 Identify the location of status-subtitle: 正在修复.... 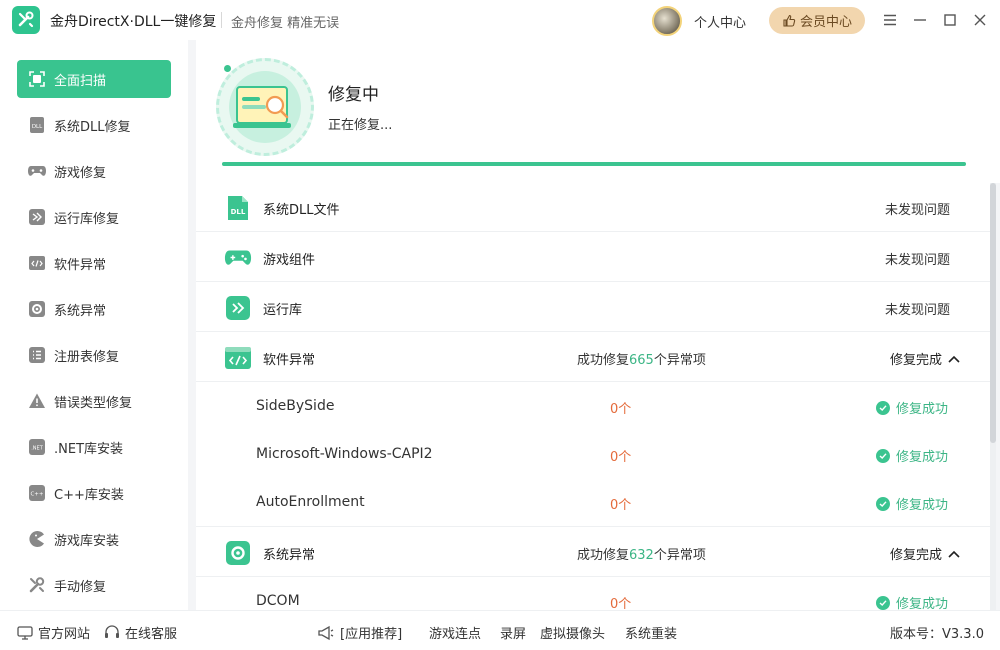
(360, 125).